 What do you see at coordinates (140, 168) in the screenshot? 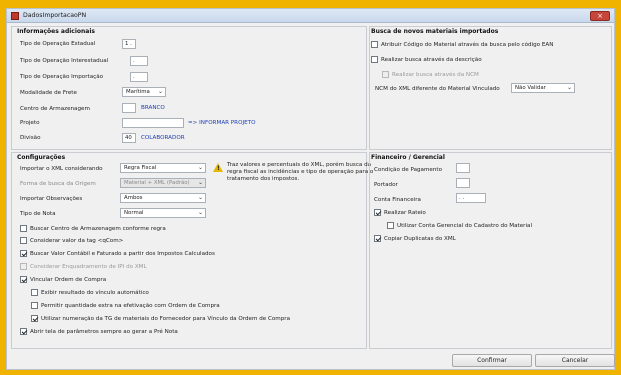
I see `importar-value: Regra Fiscal` at bounding box center [140, 168].